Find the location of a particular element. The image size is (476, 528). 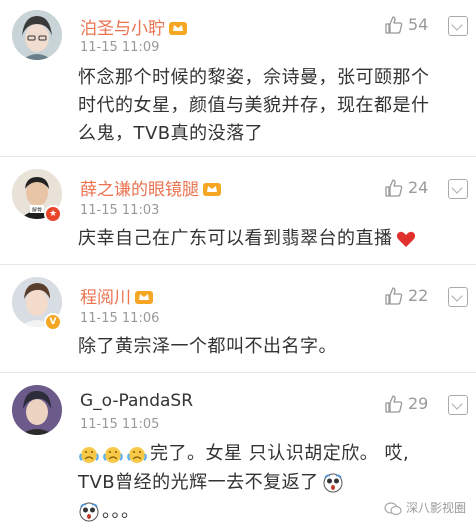

heart-icon is located at coordinates (405, 239).